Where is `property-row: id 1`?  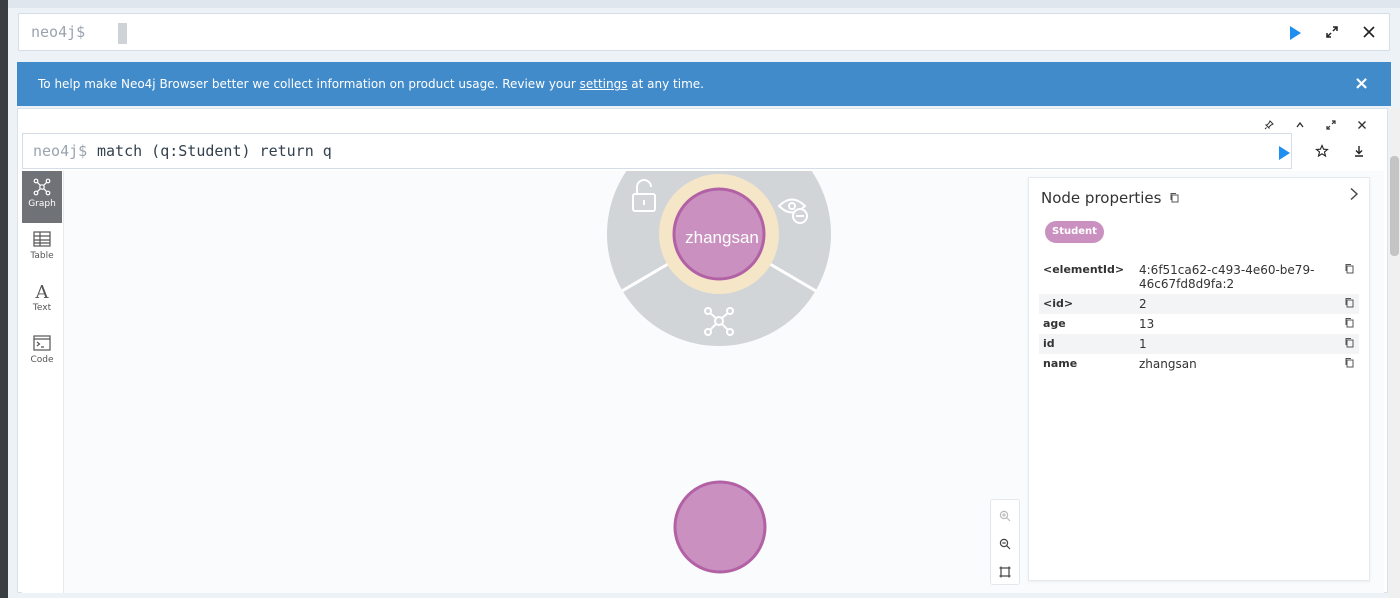 property-row: id 1 is located at coordinates (1199, 344).